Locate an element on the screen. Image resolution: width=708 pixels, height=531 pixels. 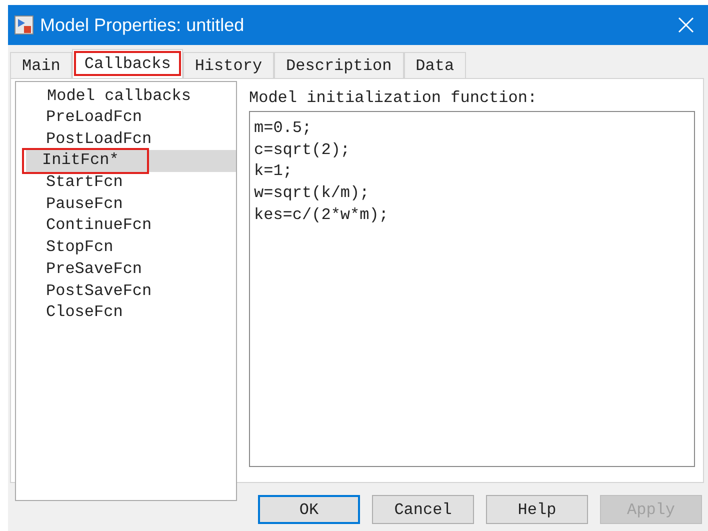
callback-item: PostSaveFcn is located at coordinates (126, 291).